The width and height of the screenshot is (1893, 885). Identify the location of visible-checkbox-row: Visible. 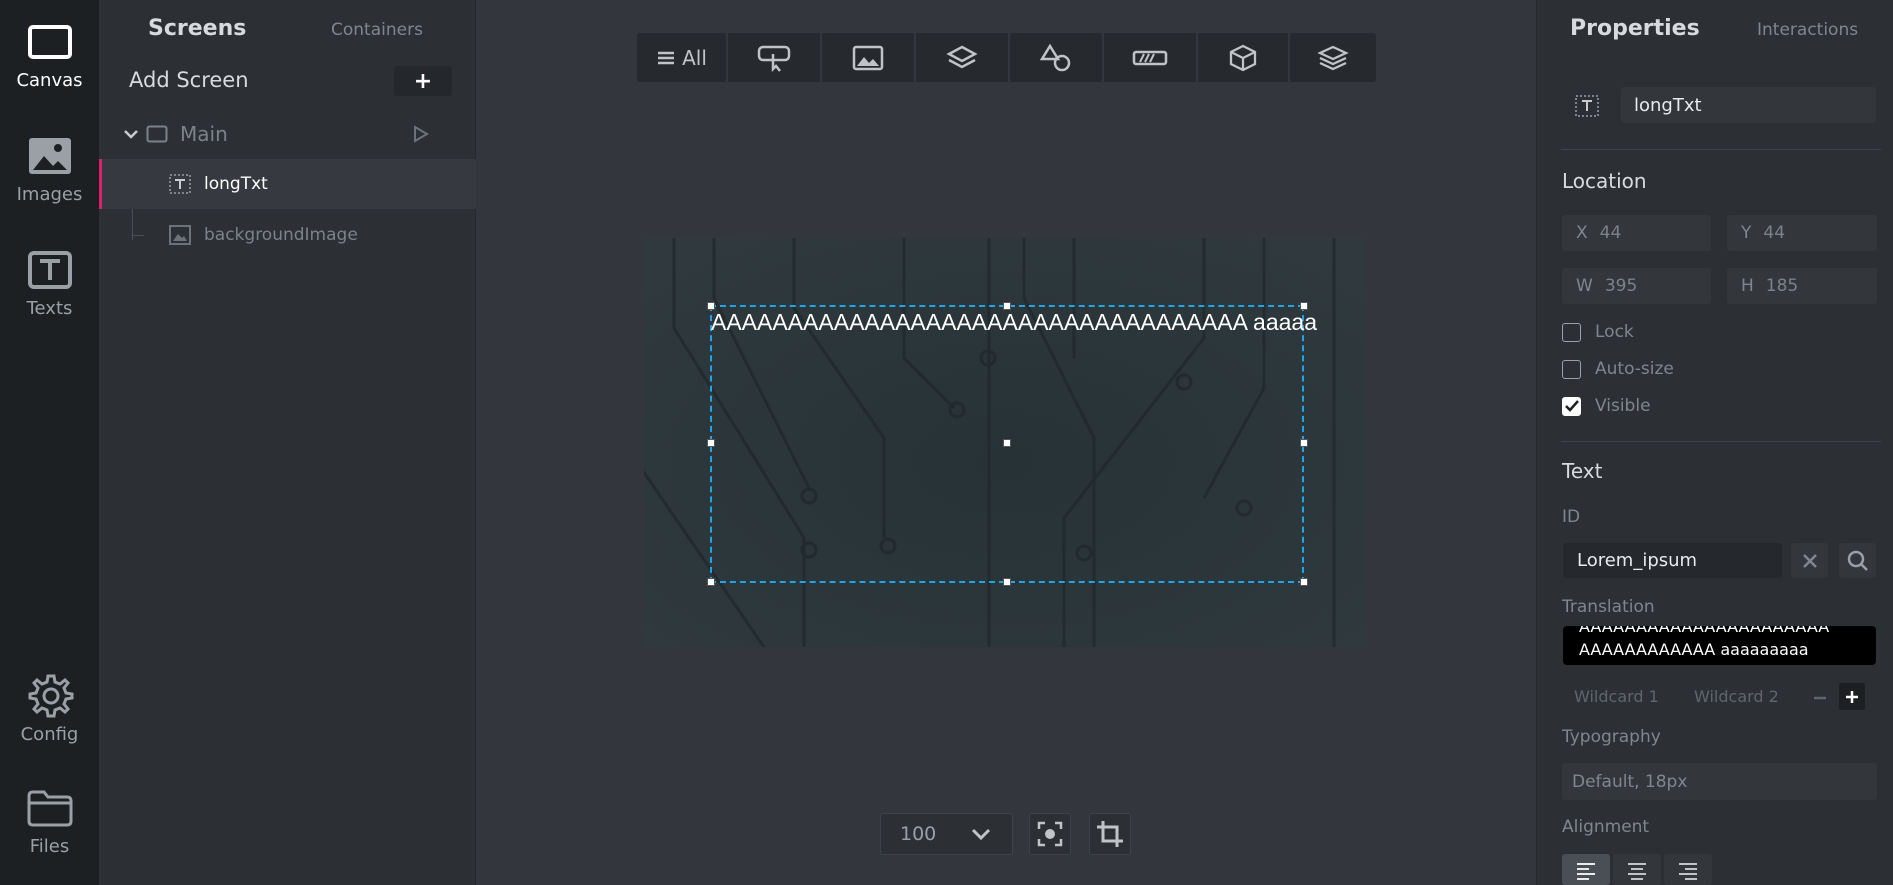
(1606, 406).